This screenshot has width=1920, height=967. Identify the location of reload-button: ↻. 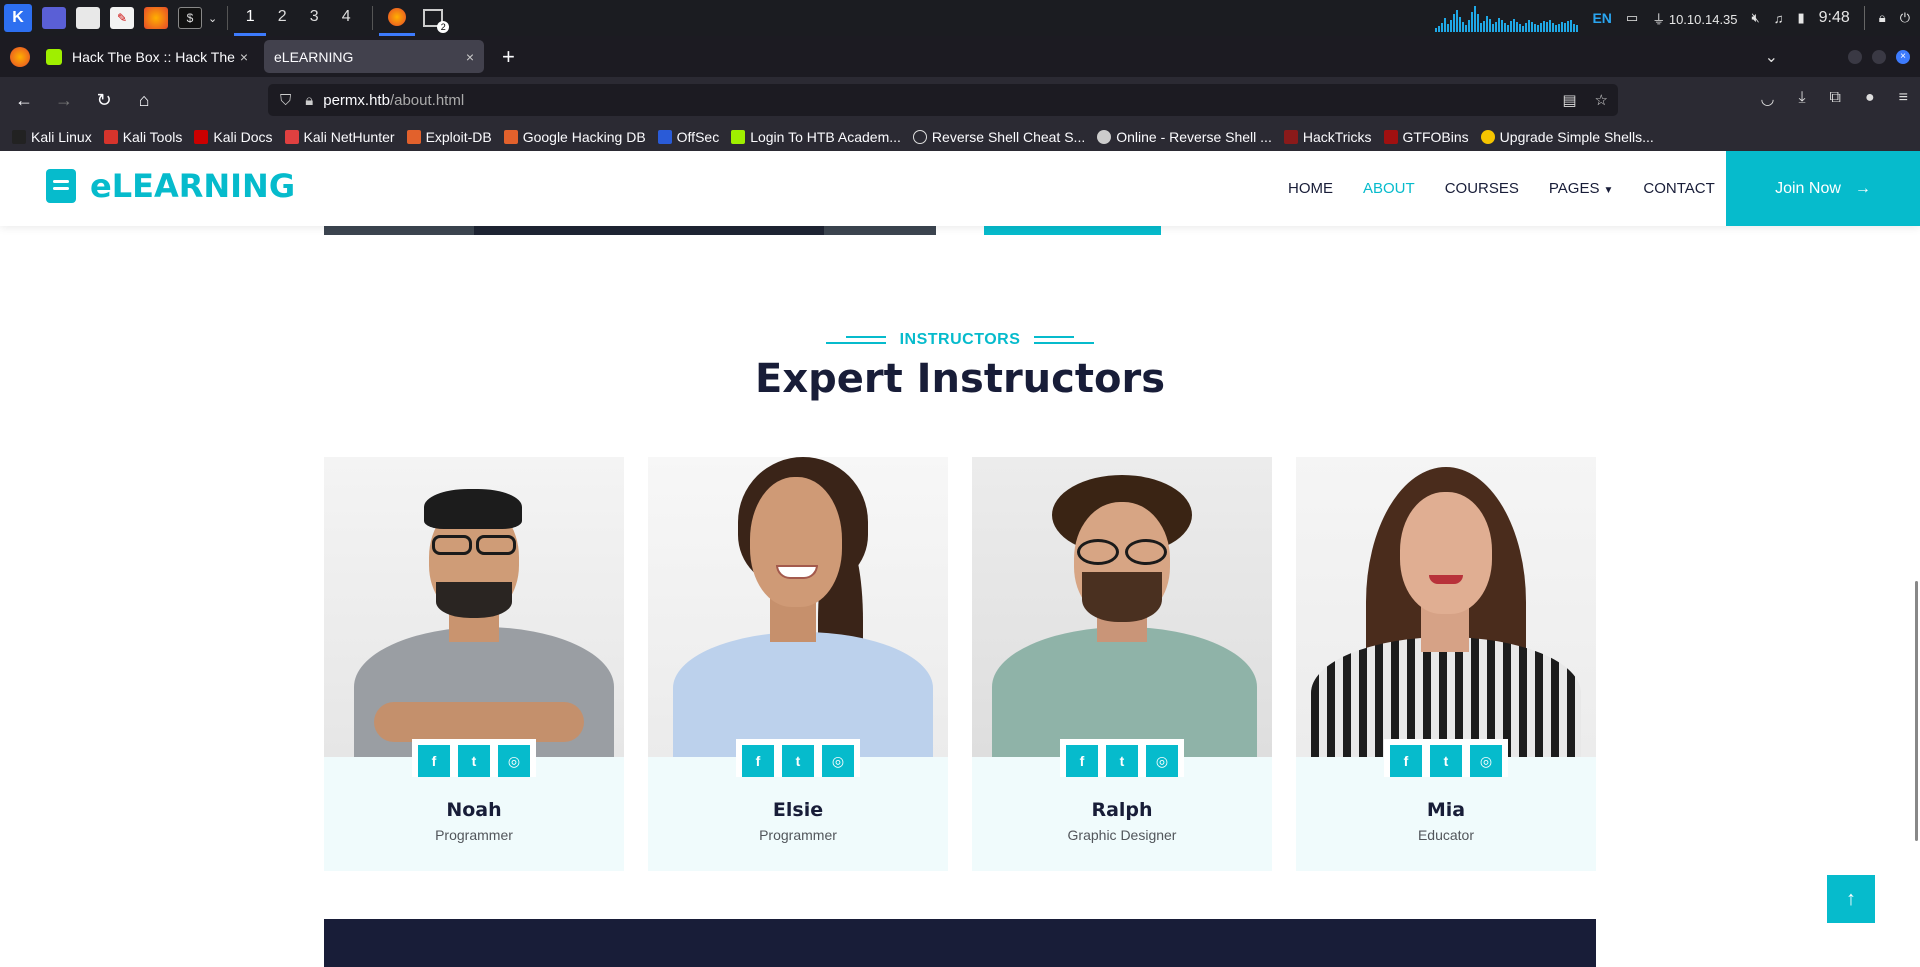
(104, 100).